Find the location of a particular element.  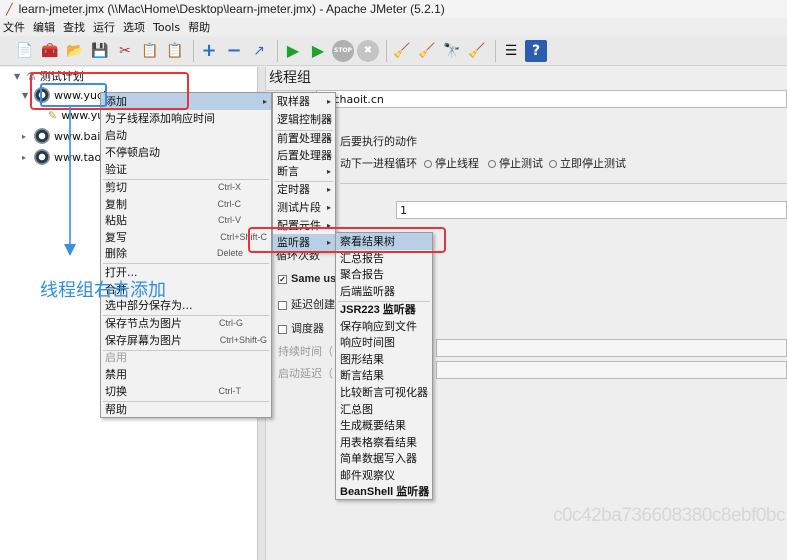

watermark: c0c42ba736608380c8ebf0bc is located at coordinates (669, 515).